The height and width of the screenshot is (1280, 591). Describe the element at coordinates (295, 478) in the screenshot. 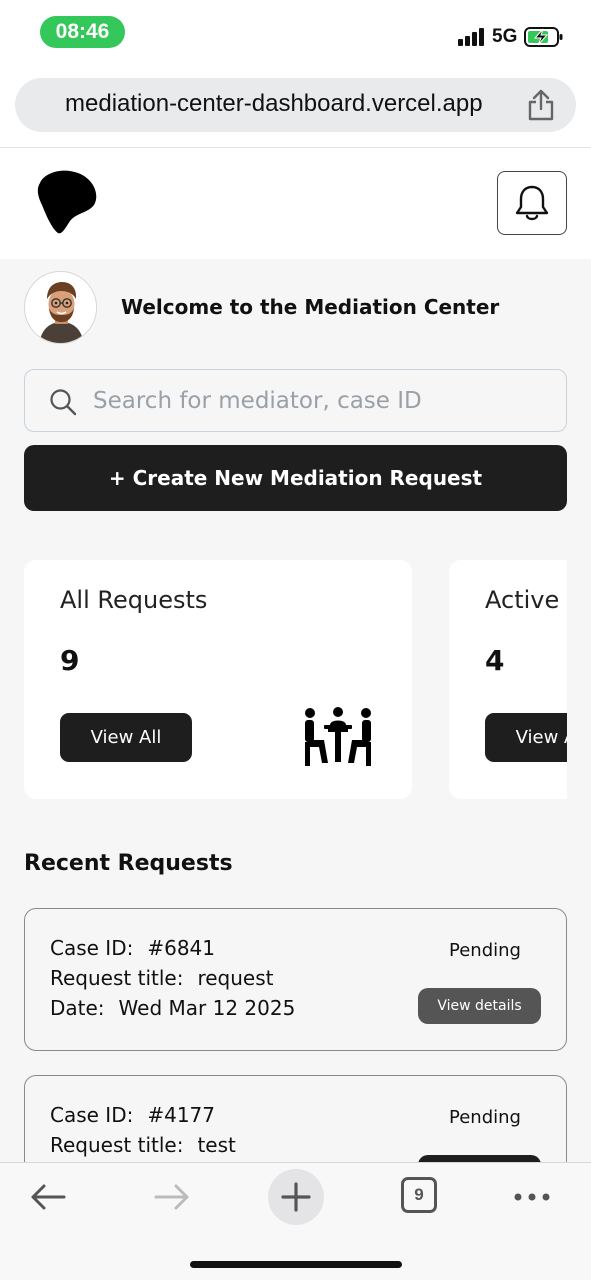

I see `create-request-button: + Create New Mediation Request` at that location.